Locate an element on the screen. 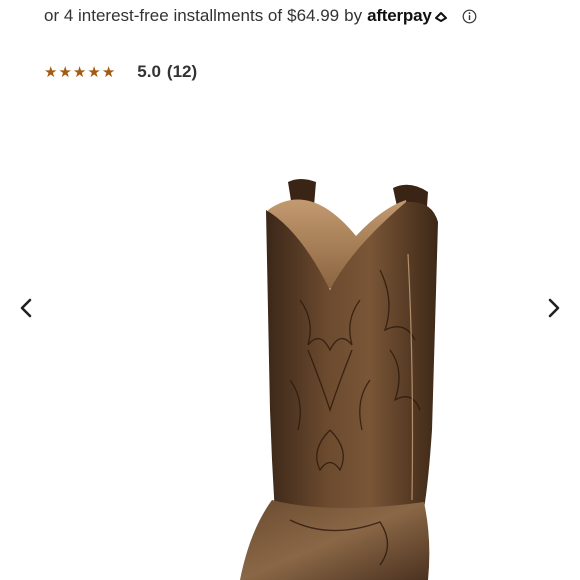  info-icon is located at coordinates (469, 16).